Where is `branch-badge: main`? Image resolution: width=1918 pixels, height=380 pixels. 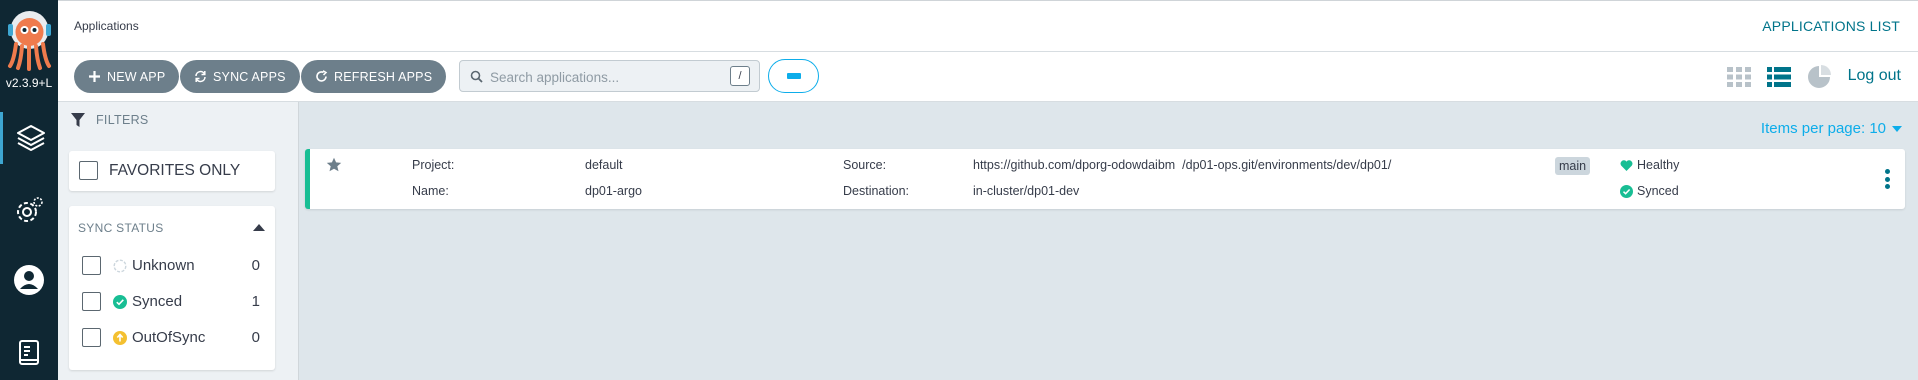
branch-badge: main is located at coordinates (1573, 166).